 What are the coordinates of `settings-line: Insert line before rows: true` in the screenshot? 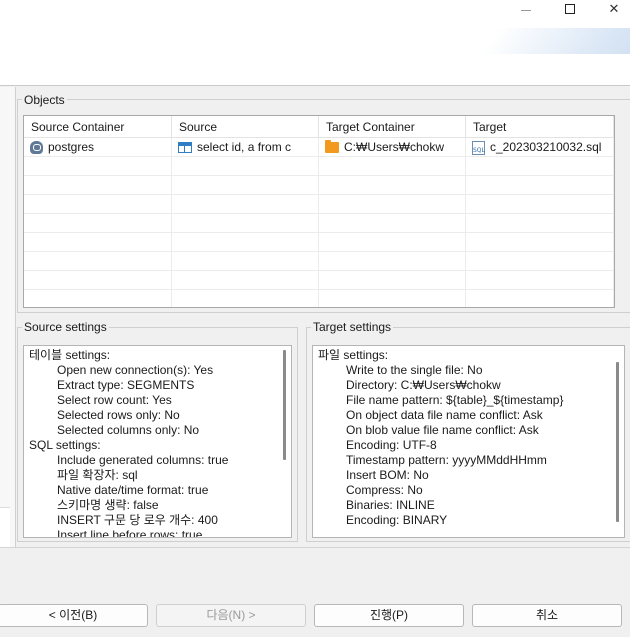 It's located at (130, 533).